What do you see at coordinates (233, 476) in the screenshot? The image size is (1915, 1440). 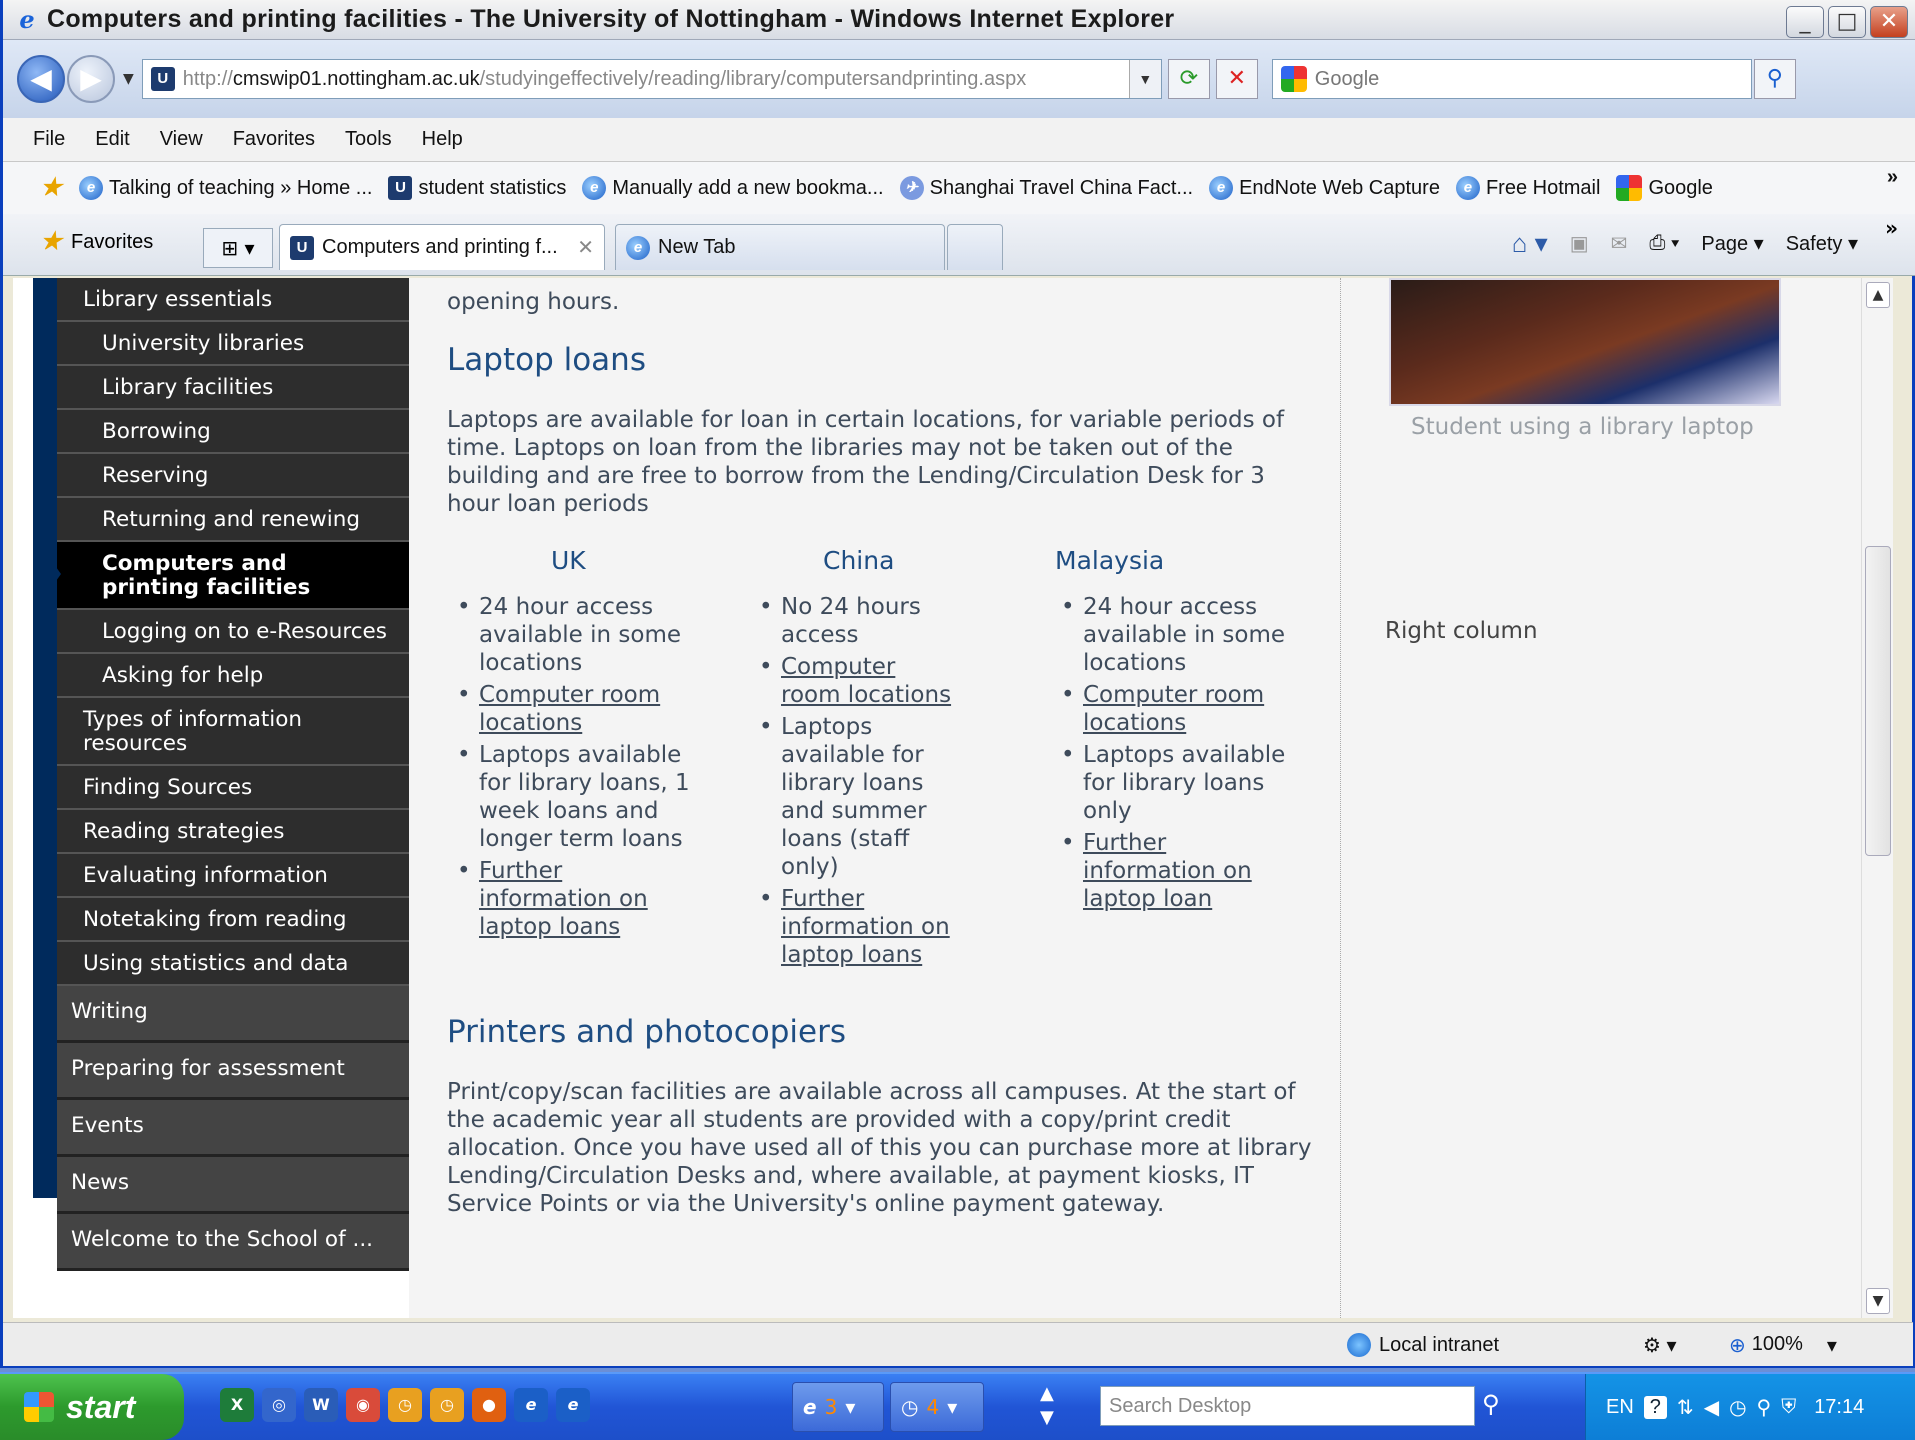 I see `sidebar-item-reserving: Reserving` at bounding box center [233, 476].